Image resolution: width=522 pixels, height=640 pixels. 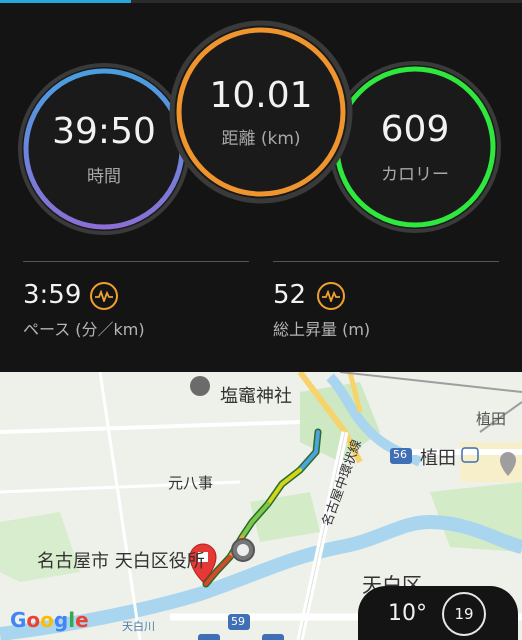 What do you see at coordinates (104, 176) in the screenshot?
I see `time-label: 時間` at bounding box center [104, 176].